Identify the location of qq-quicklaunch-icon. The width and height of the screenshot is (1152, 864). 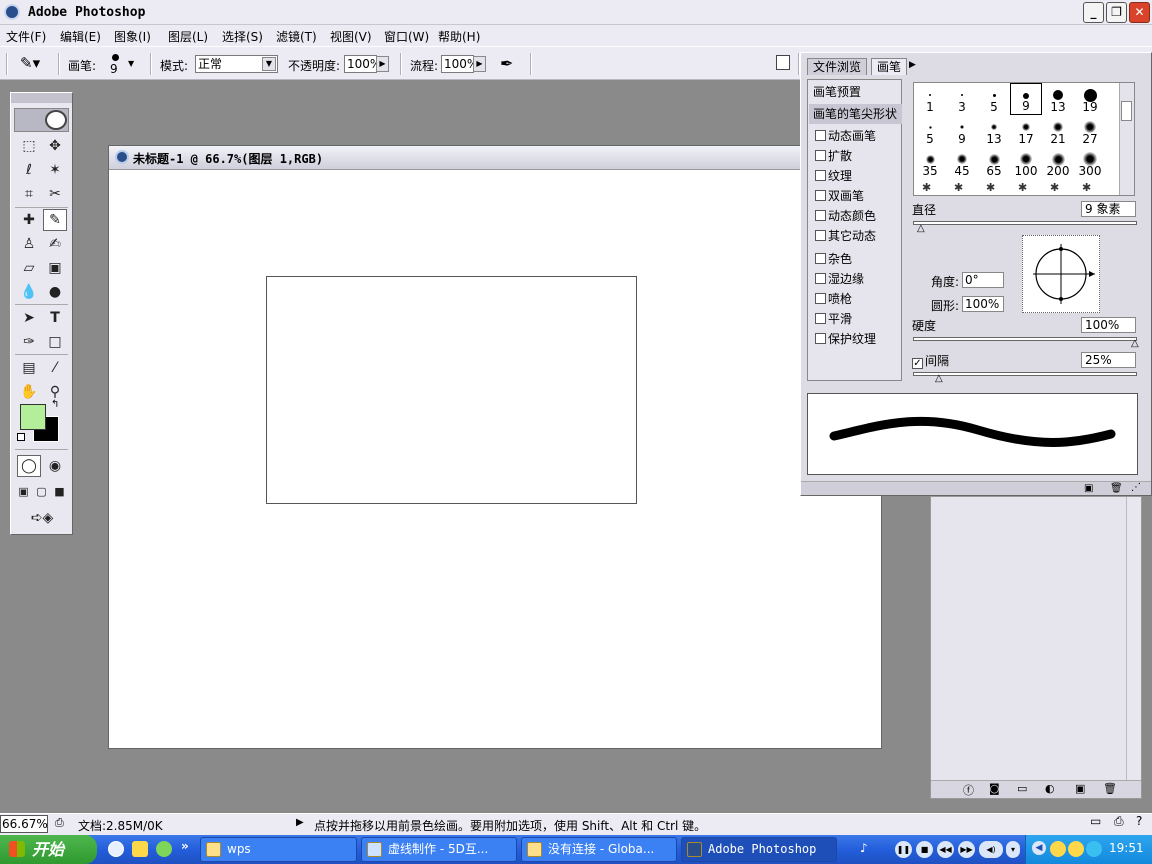
(140, 849).